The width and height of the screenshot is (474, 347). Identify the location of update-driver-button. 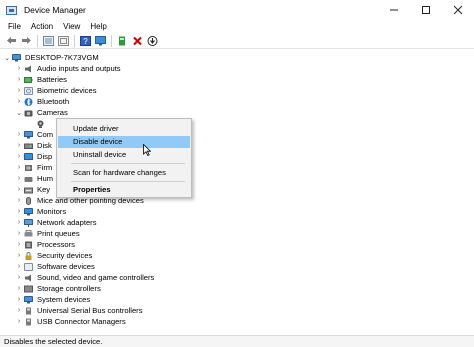
(122, 40).